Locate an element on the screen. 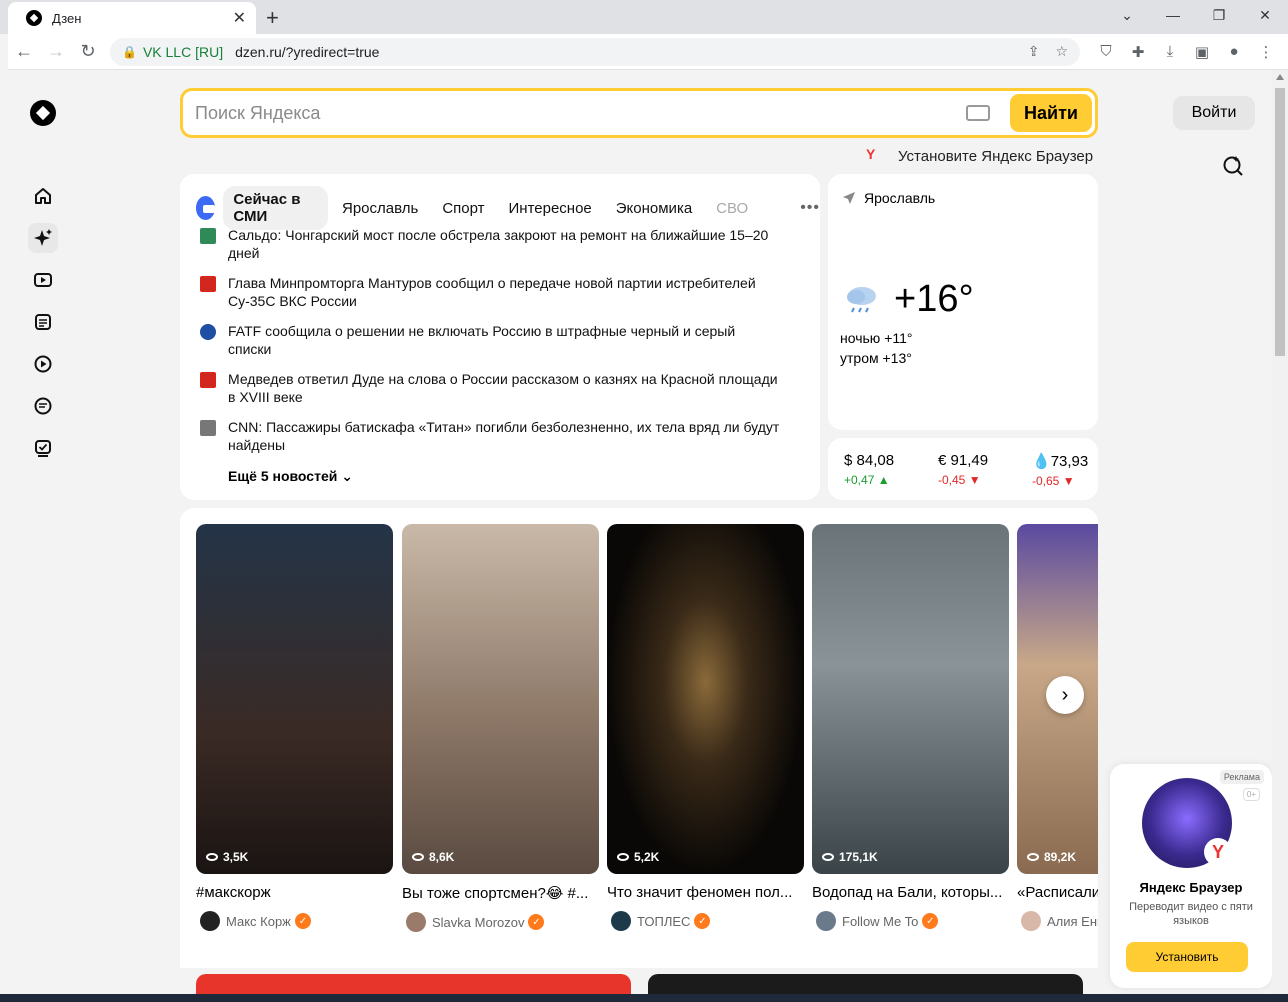 The height and width of the screenshot is (1002, 1288). feed-card: 5,2K Что значит феномен пол... ТОПЛЕС ✓ is located at coordinates (705, 727).